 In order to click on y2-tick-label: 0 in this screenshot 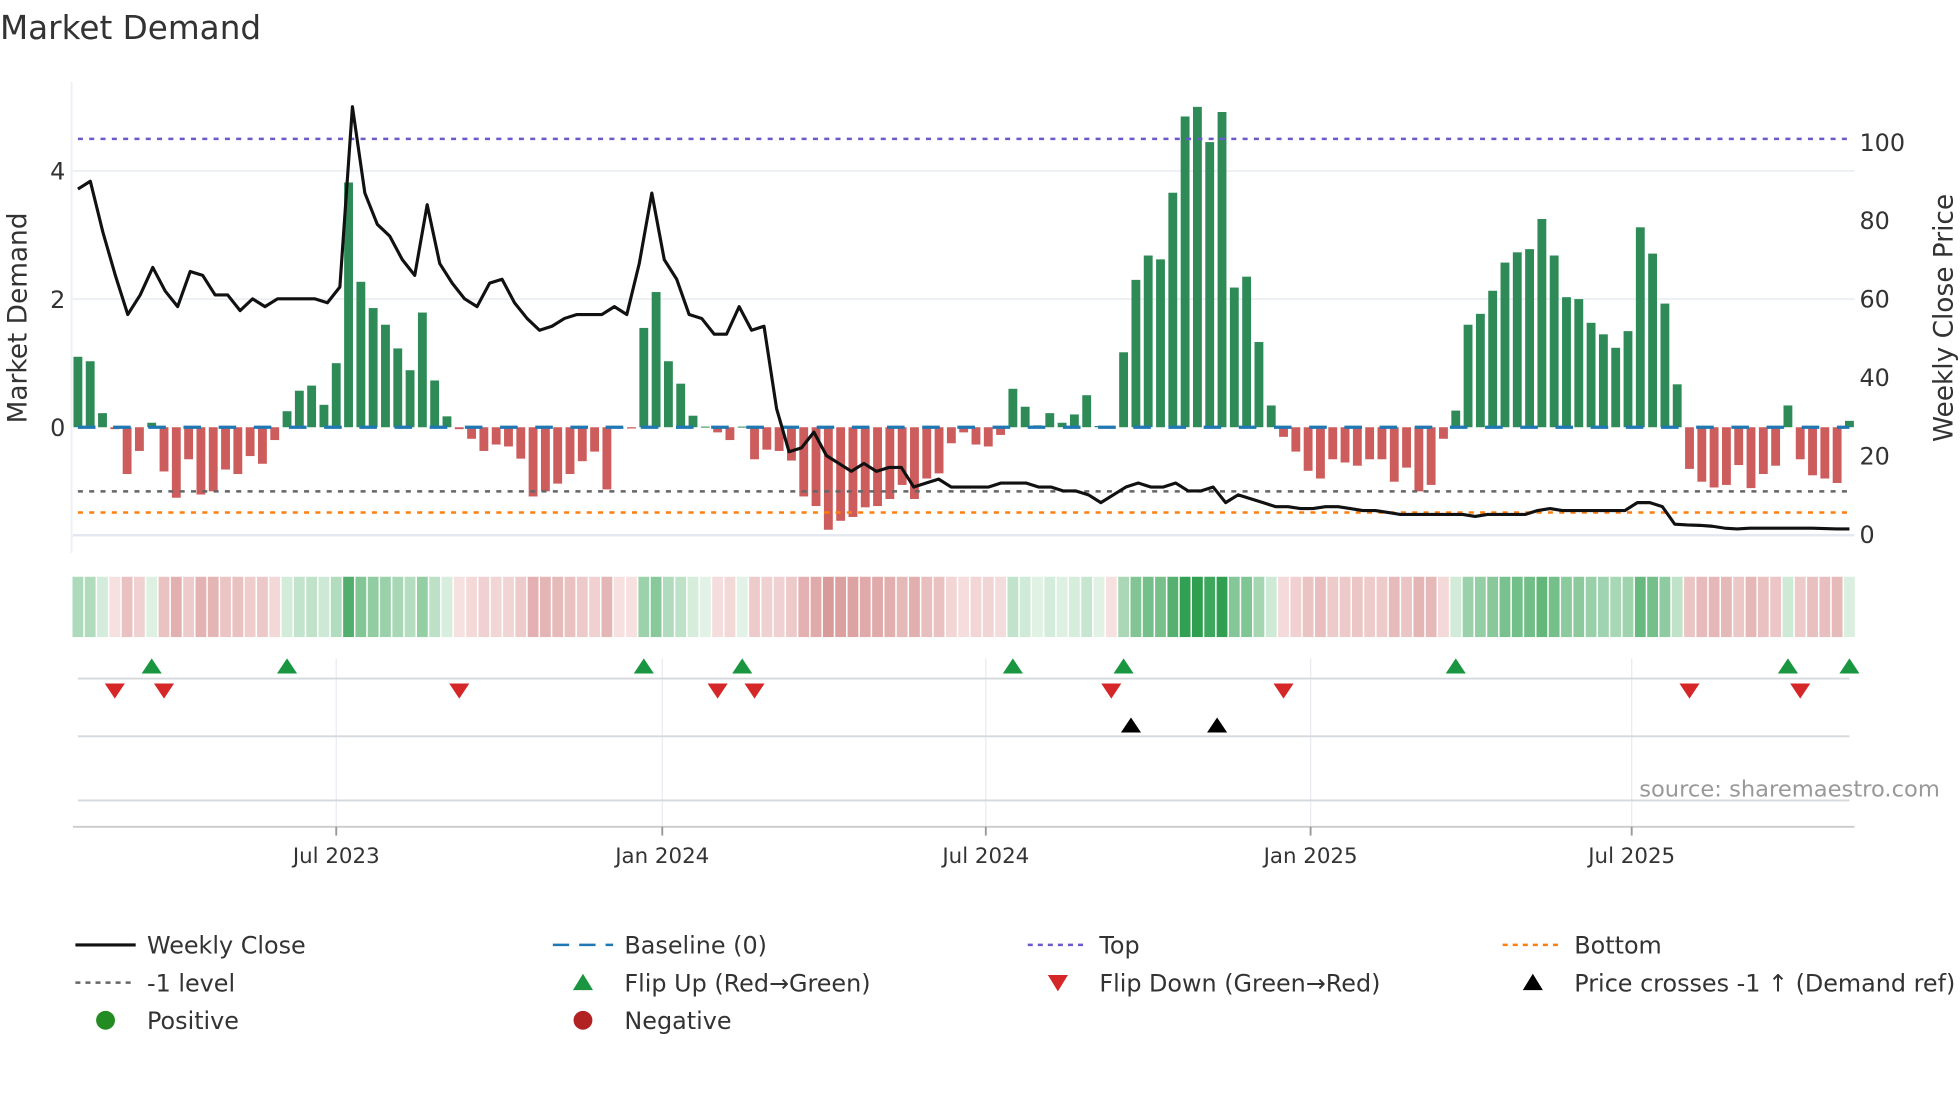, I will do `click(1866, 535)`.